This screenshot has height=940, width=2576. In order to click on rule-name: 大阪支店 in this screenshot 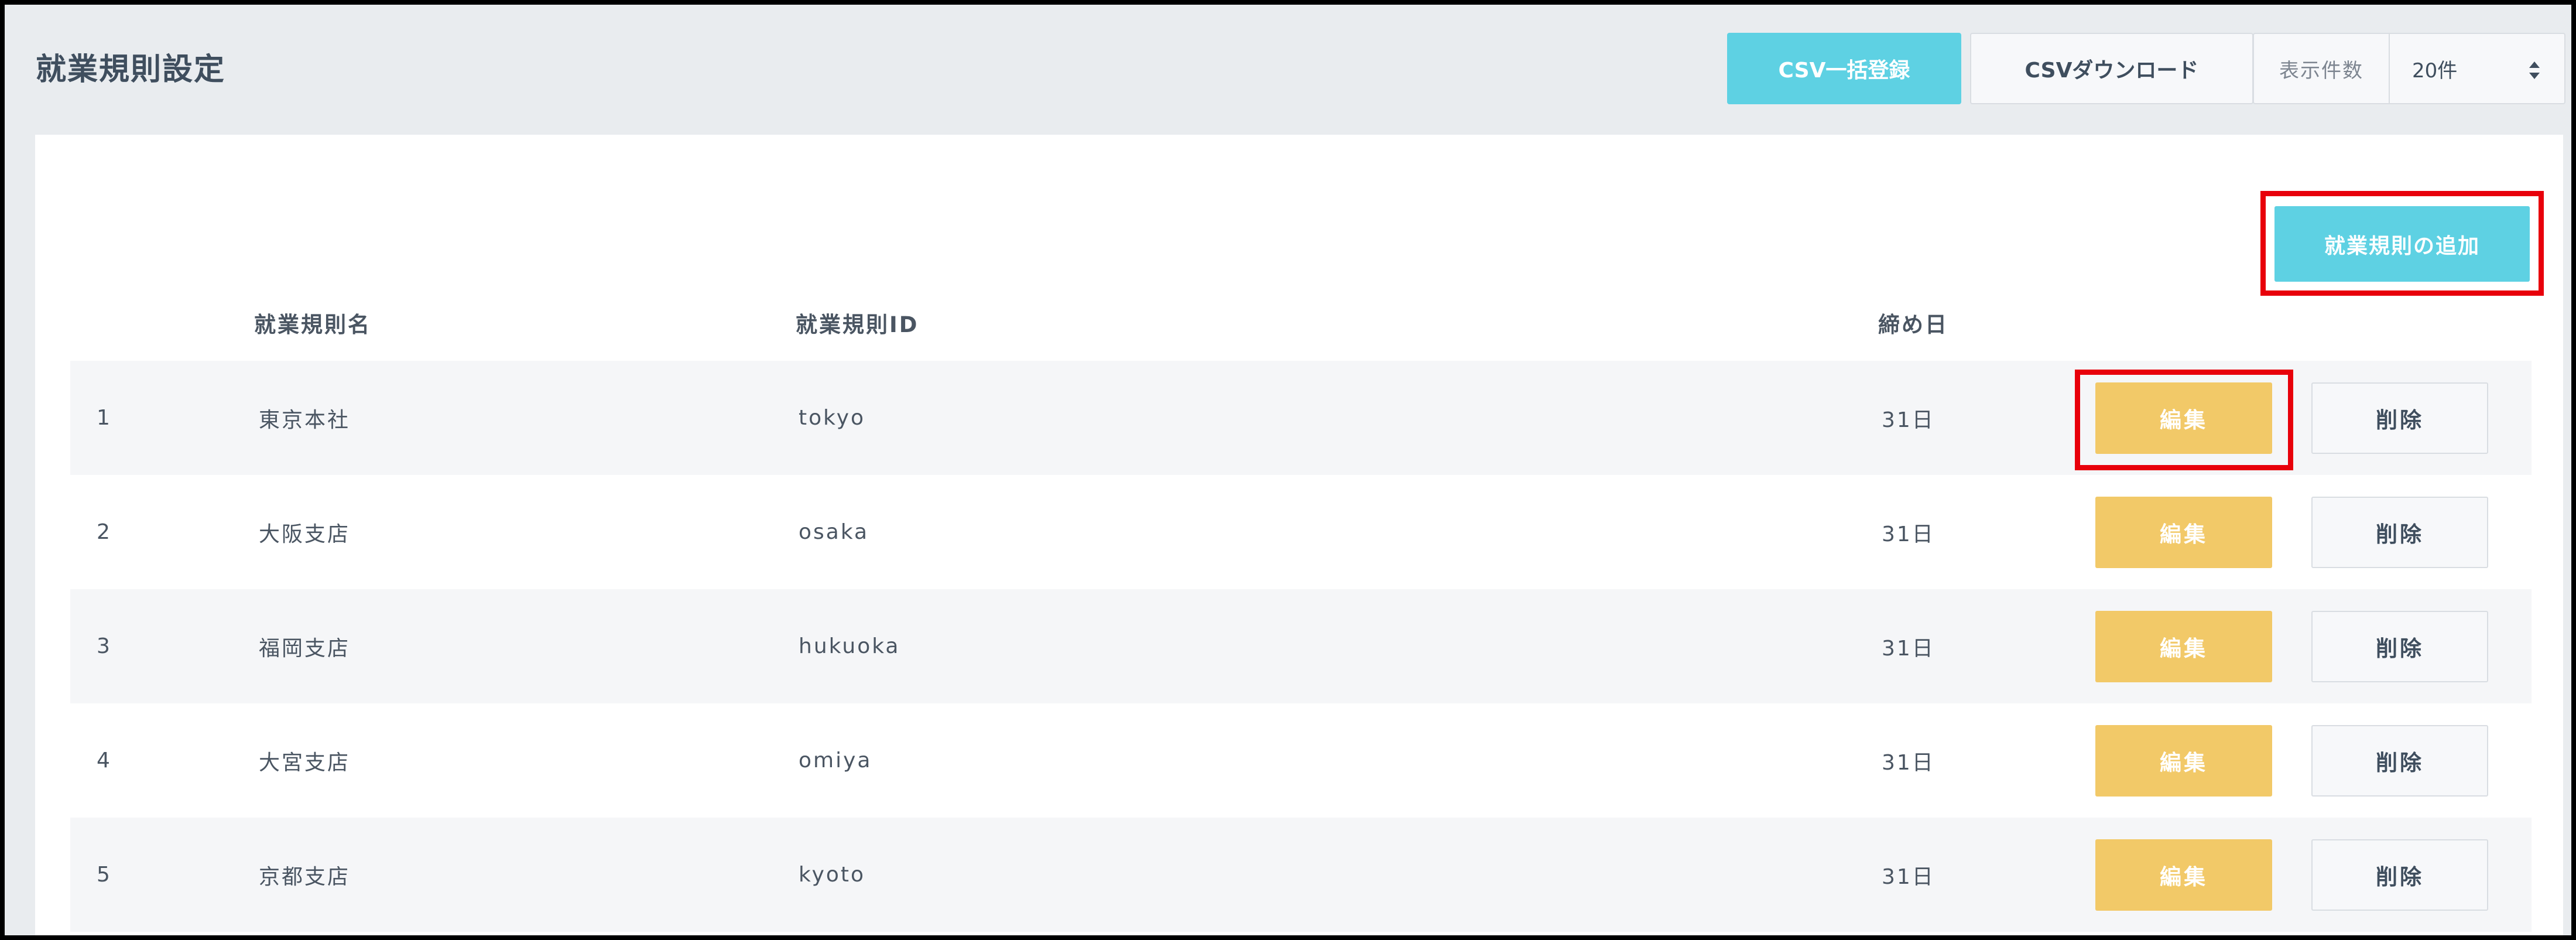, I will do `click(305, 534)`.